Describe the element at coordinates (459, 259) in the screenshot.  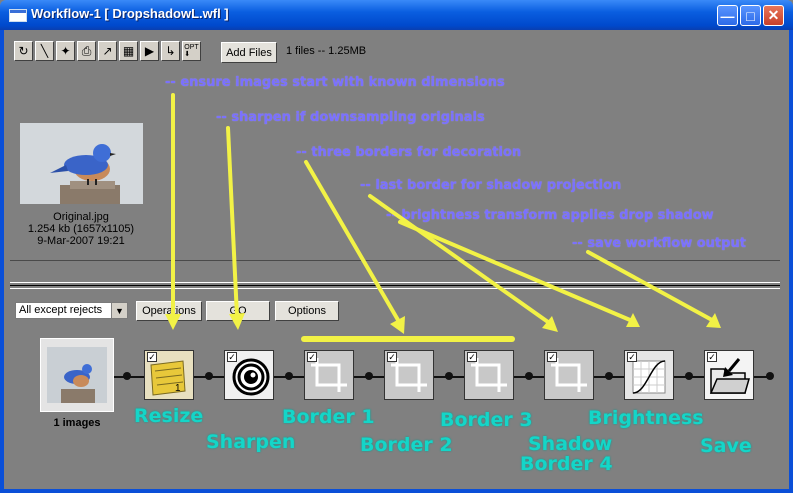
I see `arrow-to-shadow-border` at that location.